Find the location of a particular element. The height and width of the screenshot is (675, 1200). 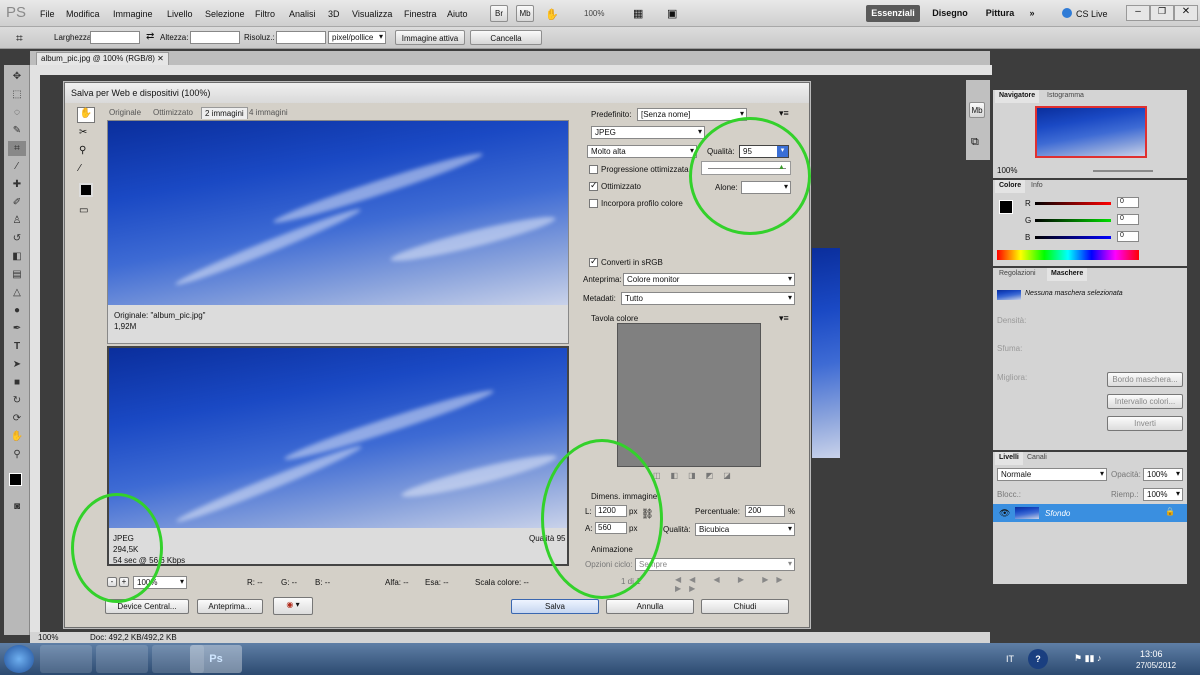

height-input is located at coordinates (215, 37).